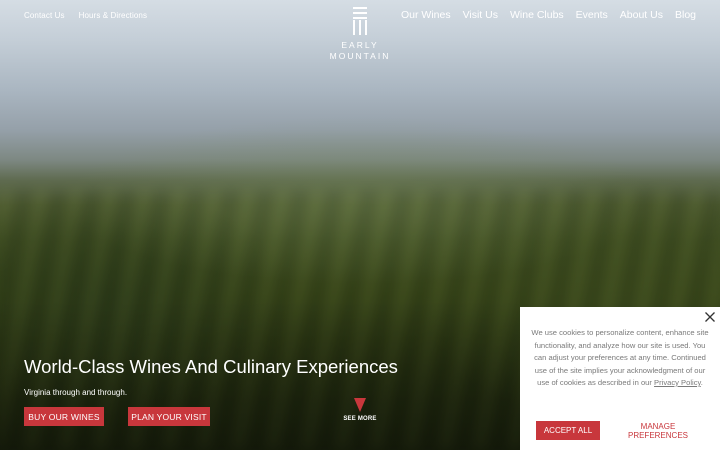 Image resolution: width=720 pixels, height=450 pixels. Describe the element at coordinates (360, 56) in the screenshot. I see `logo-line-2: MOUNTAIN` at that location.